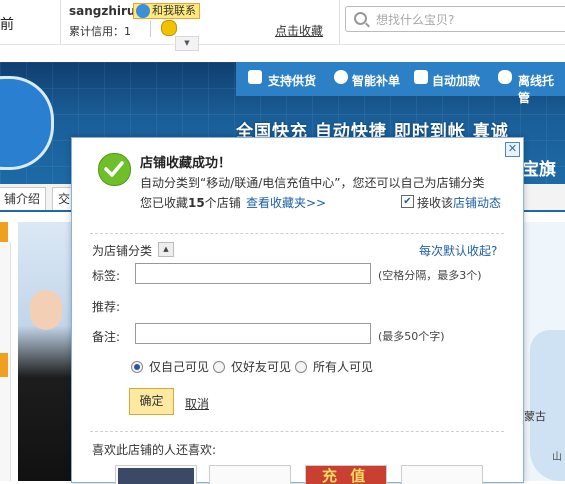 This screenshot has width=565, height=484. I want to click on thumb-image, so click(156, 476).